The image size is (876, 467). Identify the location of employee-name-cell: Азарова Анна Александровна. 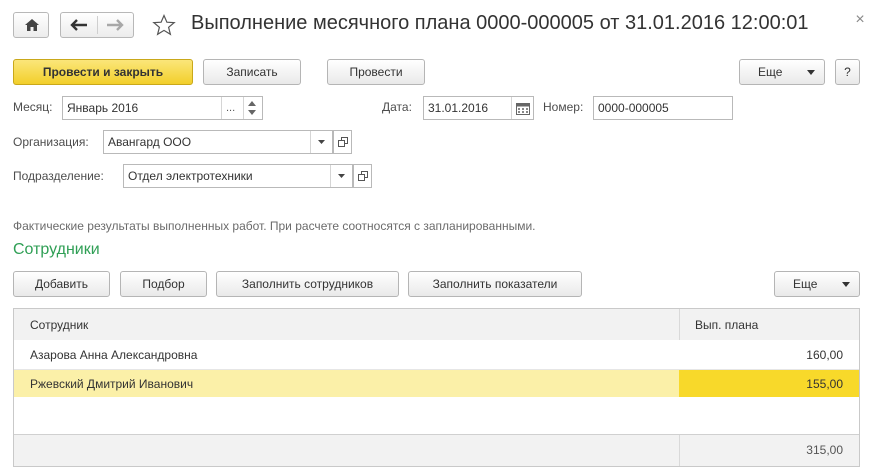
(114, 355).